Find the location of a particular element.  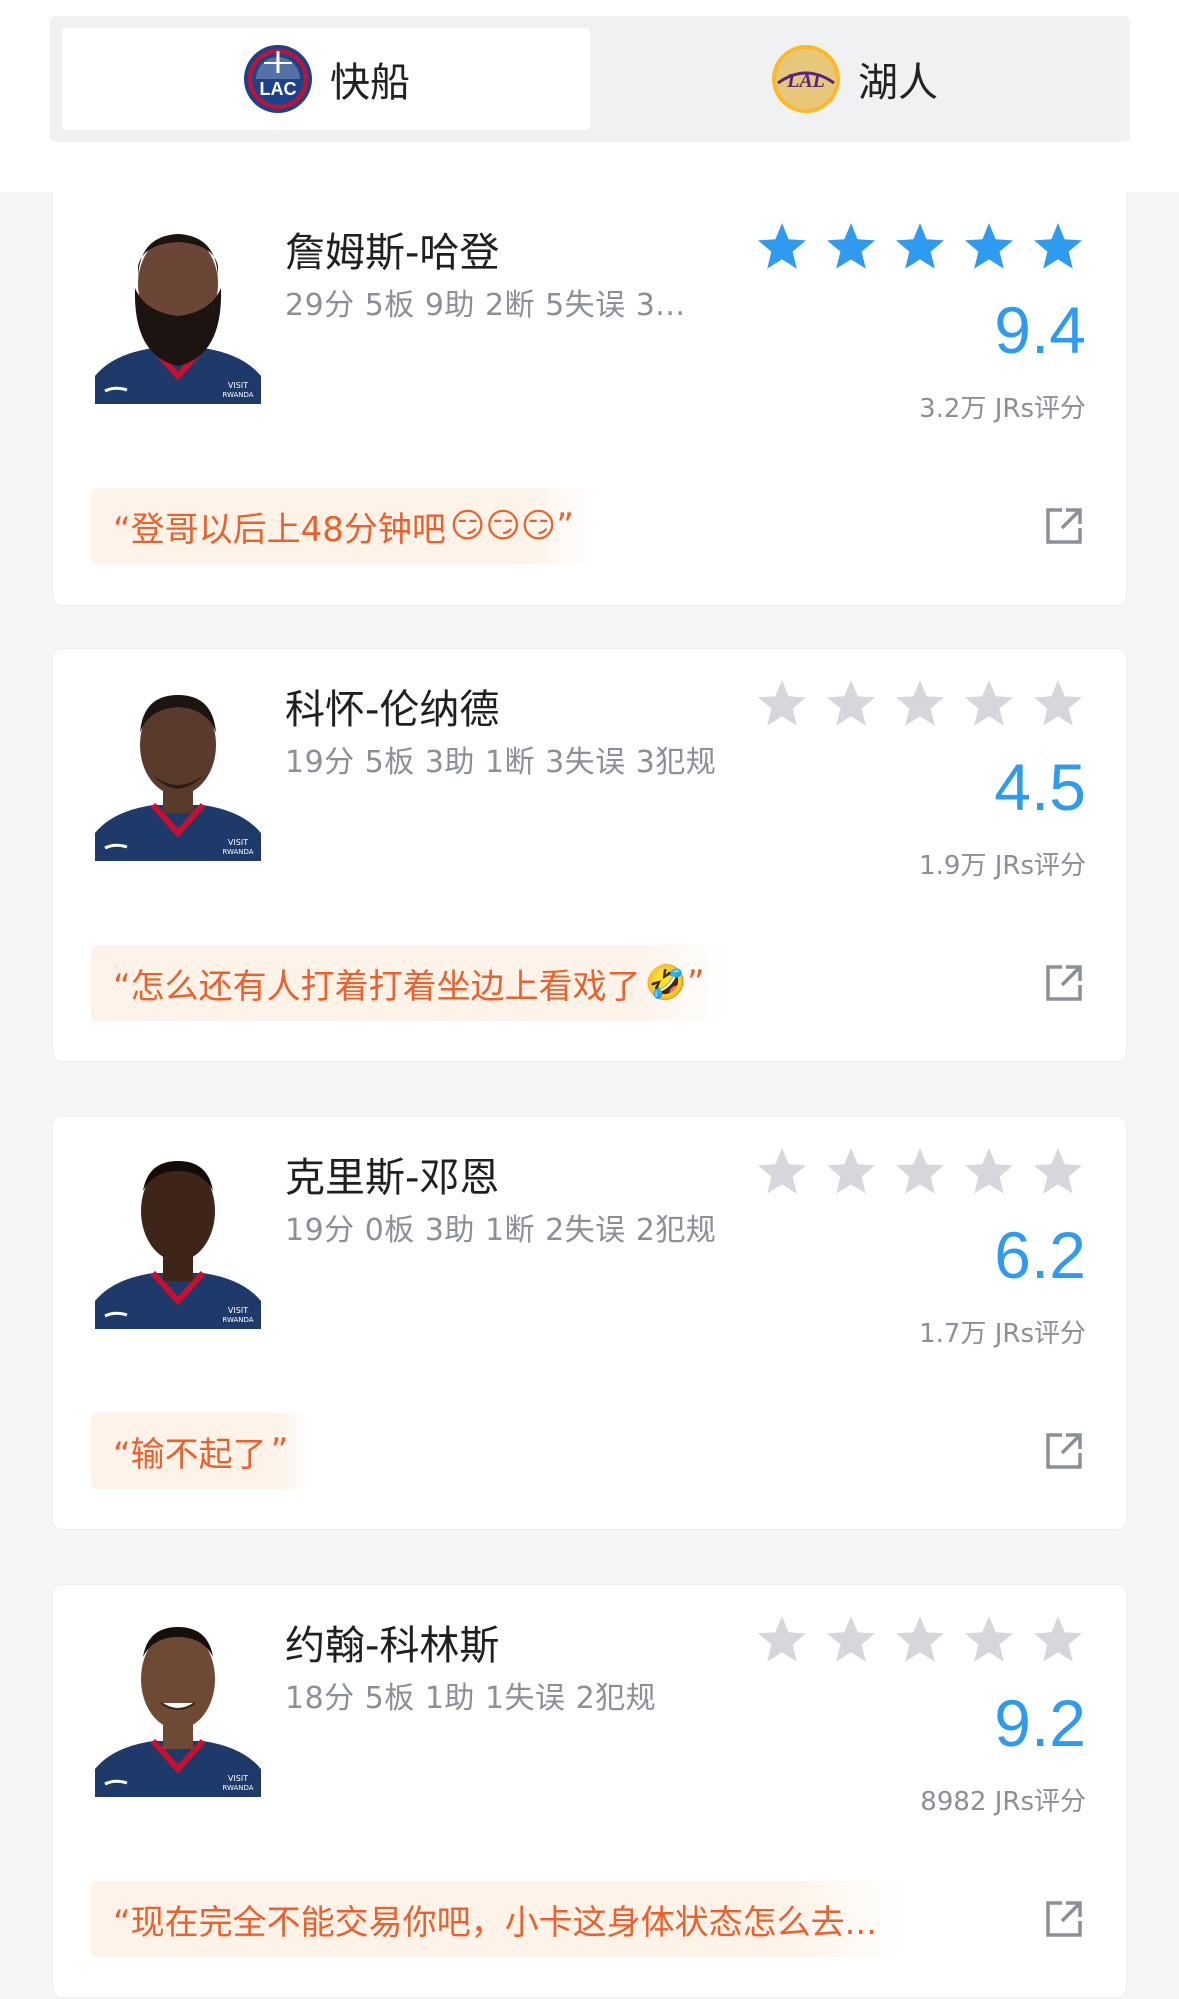

smirk-emoji-icon: 😏😏😏 is located at coordinates (503, 526).